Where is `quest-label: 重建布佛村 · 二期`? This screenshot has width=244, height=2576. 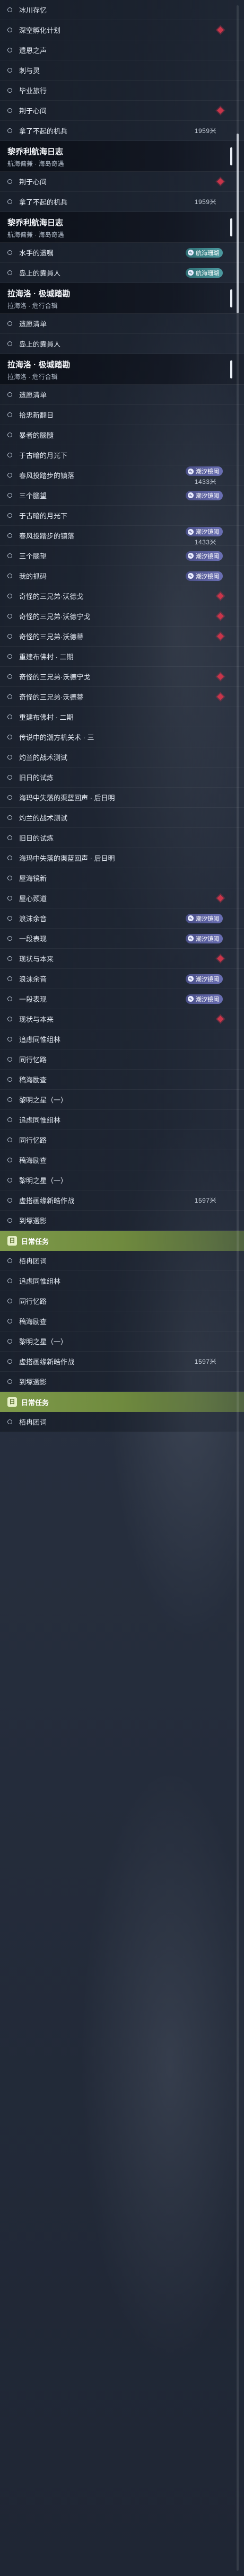 quest-label: 重建布佛村 · 二期 is located at coordinates (47, 717).